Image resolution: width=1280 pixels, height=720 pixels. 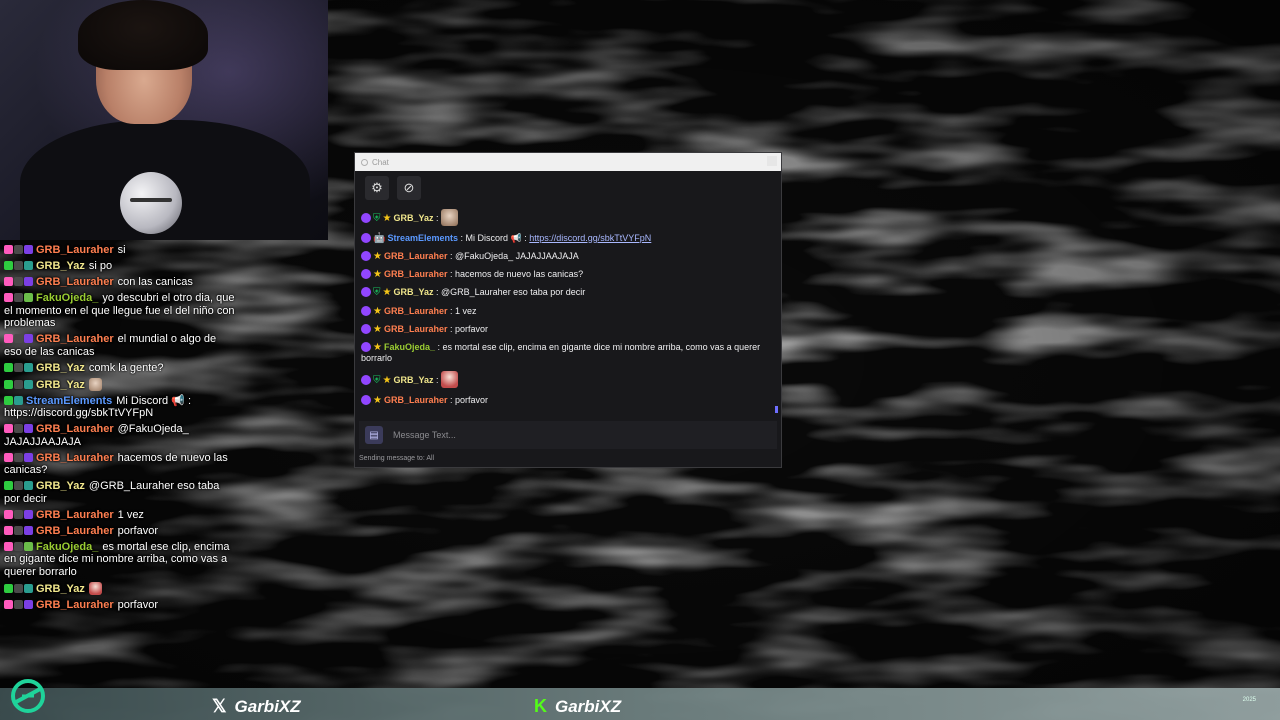 I want to click on message-input, so click(x=580, y=435).